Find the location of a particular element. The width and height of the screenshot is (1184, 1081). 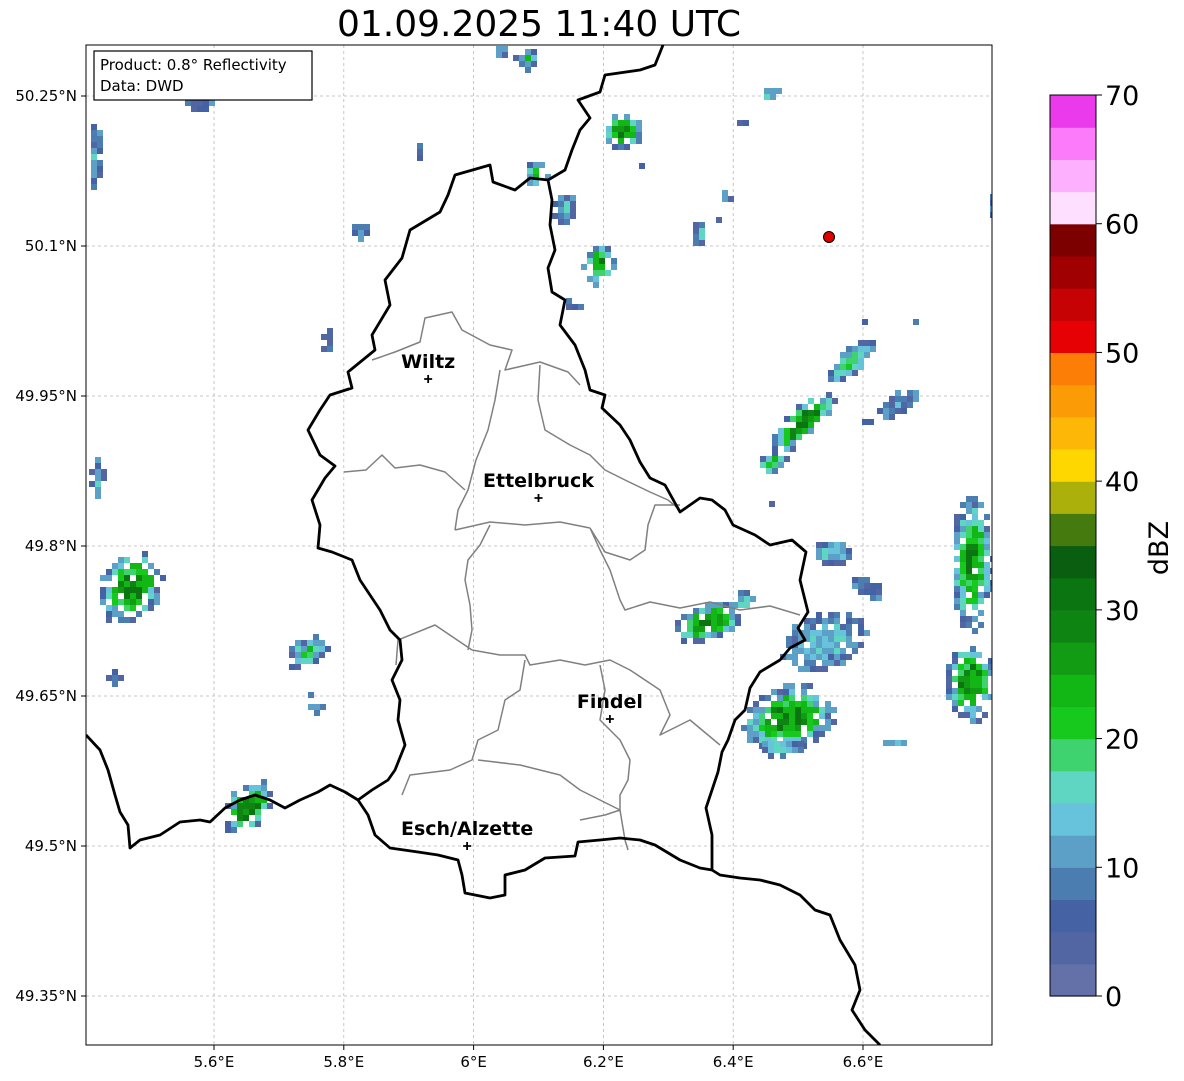

lat-tick-label: 49.35°N is located at coordinates (46, 996).